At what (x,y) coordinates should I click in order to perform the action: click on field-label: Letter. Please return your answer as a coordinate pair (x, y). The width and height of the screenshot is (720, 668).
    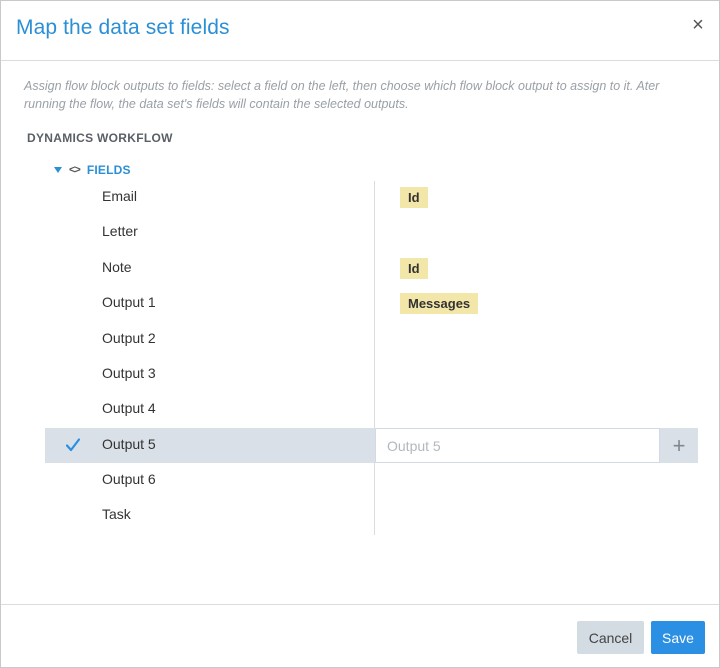
    Looking at the image, I should click on (120, 231).